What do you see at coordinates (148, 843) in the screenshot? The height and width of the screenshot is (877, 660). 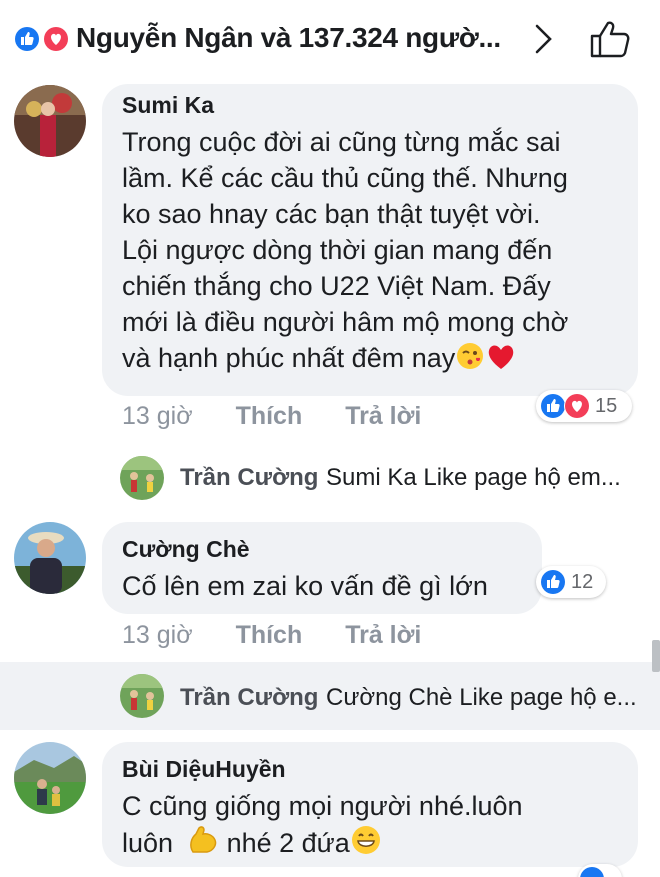 I see `comment-line: luôn` at bounding box center [148, 843].